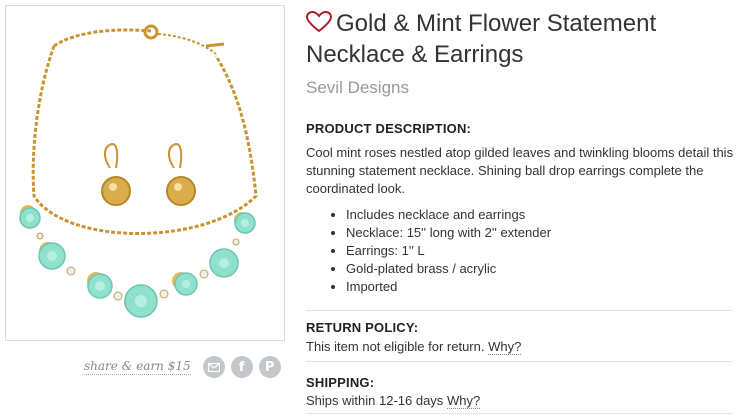  I want to click on facebook-icon: f, so click(241, 367).